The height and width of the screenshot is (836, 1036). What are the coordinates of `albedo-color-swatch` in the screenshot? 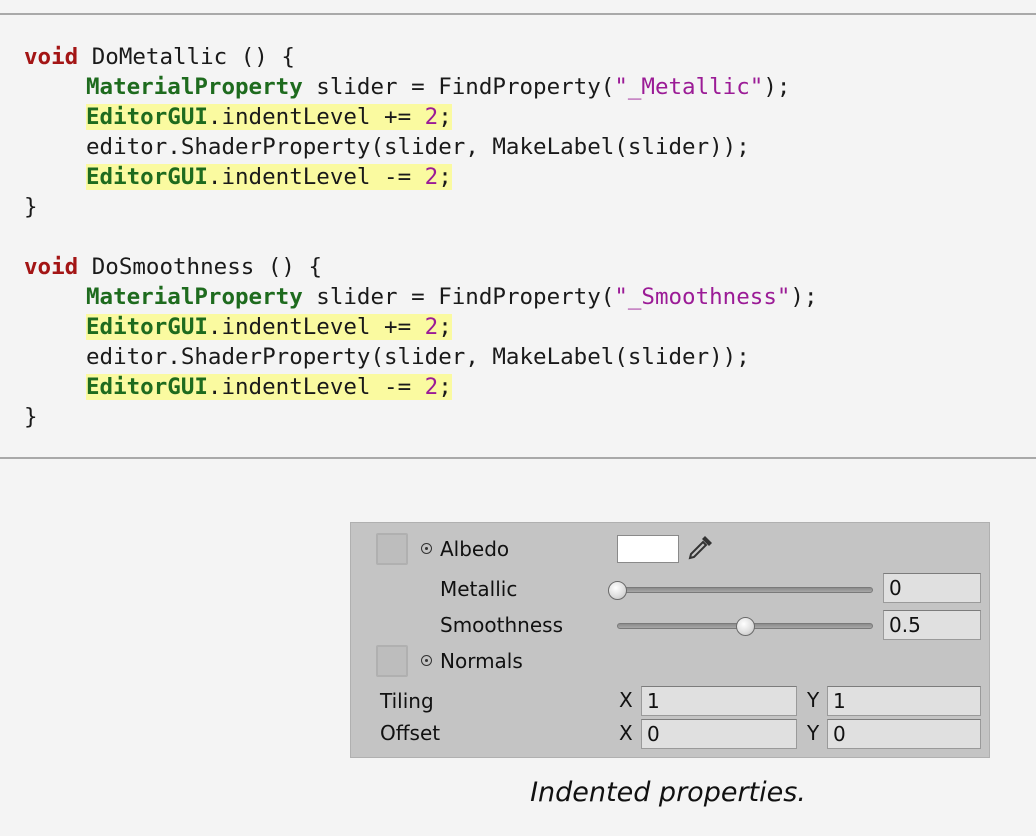 It's located at (648, 549).